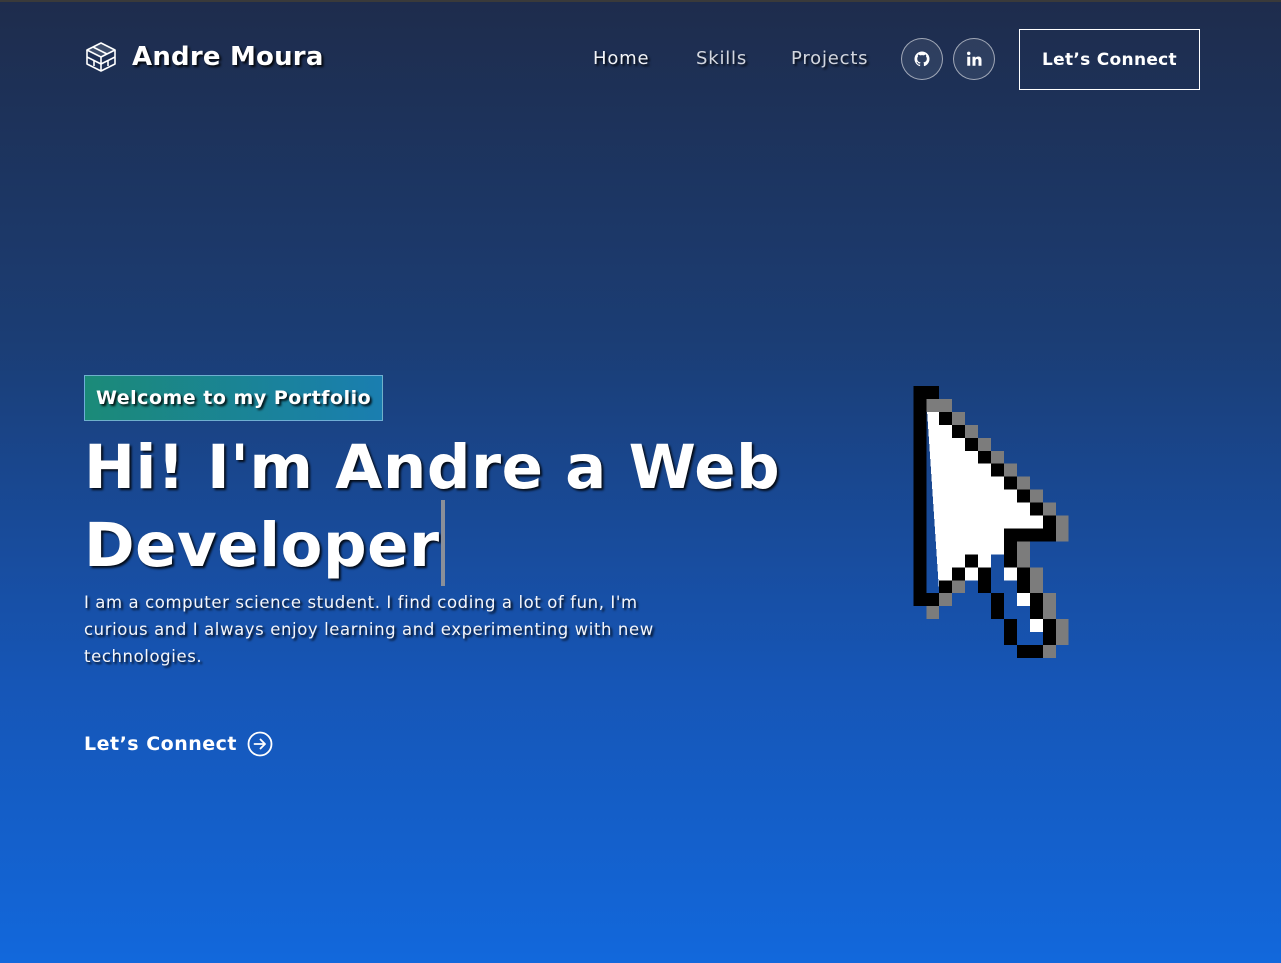 Image resolution: width=1281 pixels, height=963 pixels. I want to click on arrow-right-circle-icon, so click(260, 744).